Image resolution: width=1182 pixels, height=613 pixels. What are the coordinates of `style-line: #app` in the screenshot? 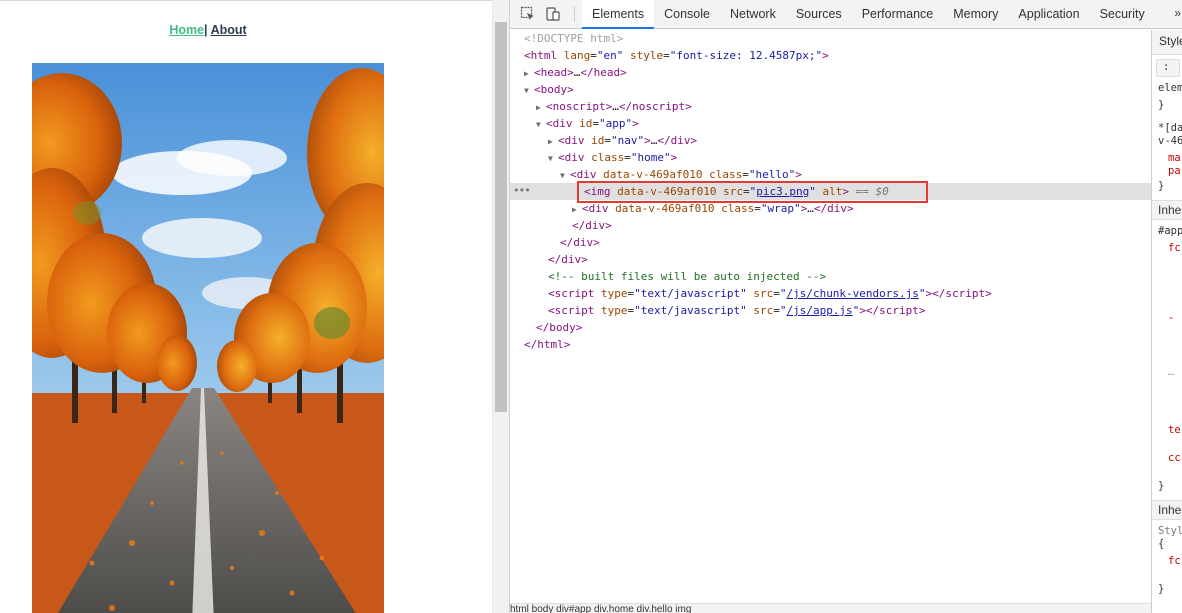 It's located at (1170, 231).